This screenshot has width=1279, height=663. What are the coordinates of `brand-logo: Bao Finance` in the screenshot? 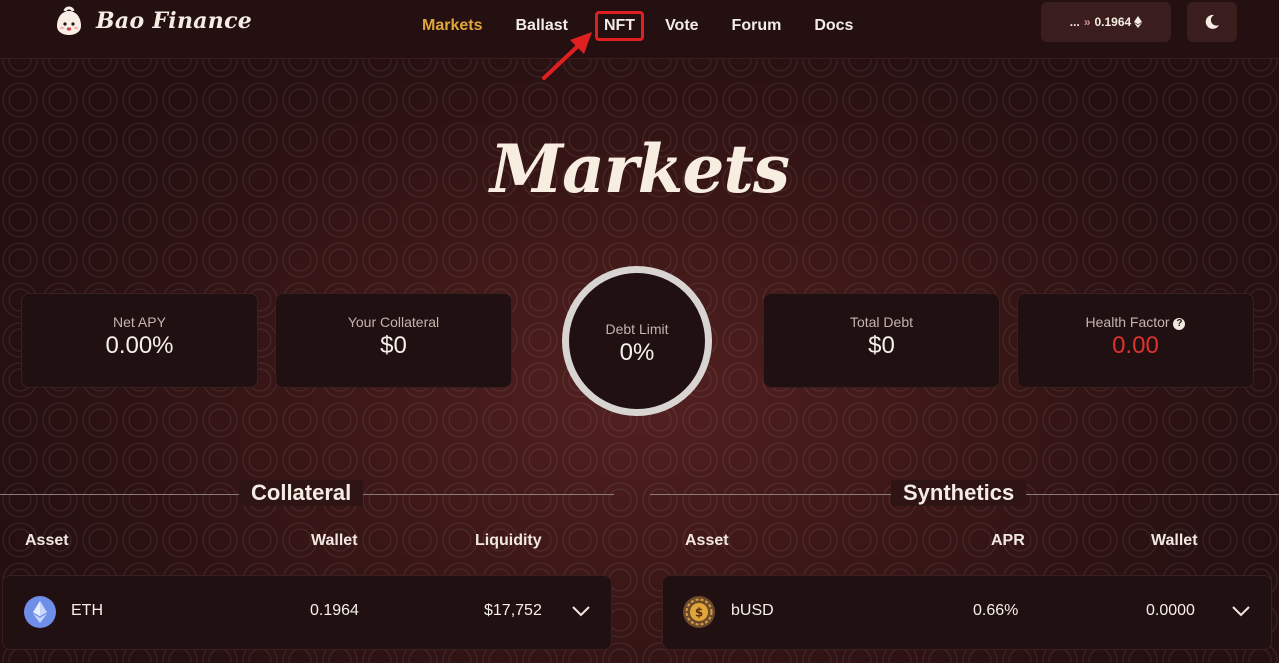 It's located at (152, 21).